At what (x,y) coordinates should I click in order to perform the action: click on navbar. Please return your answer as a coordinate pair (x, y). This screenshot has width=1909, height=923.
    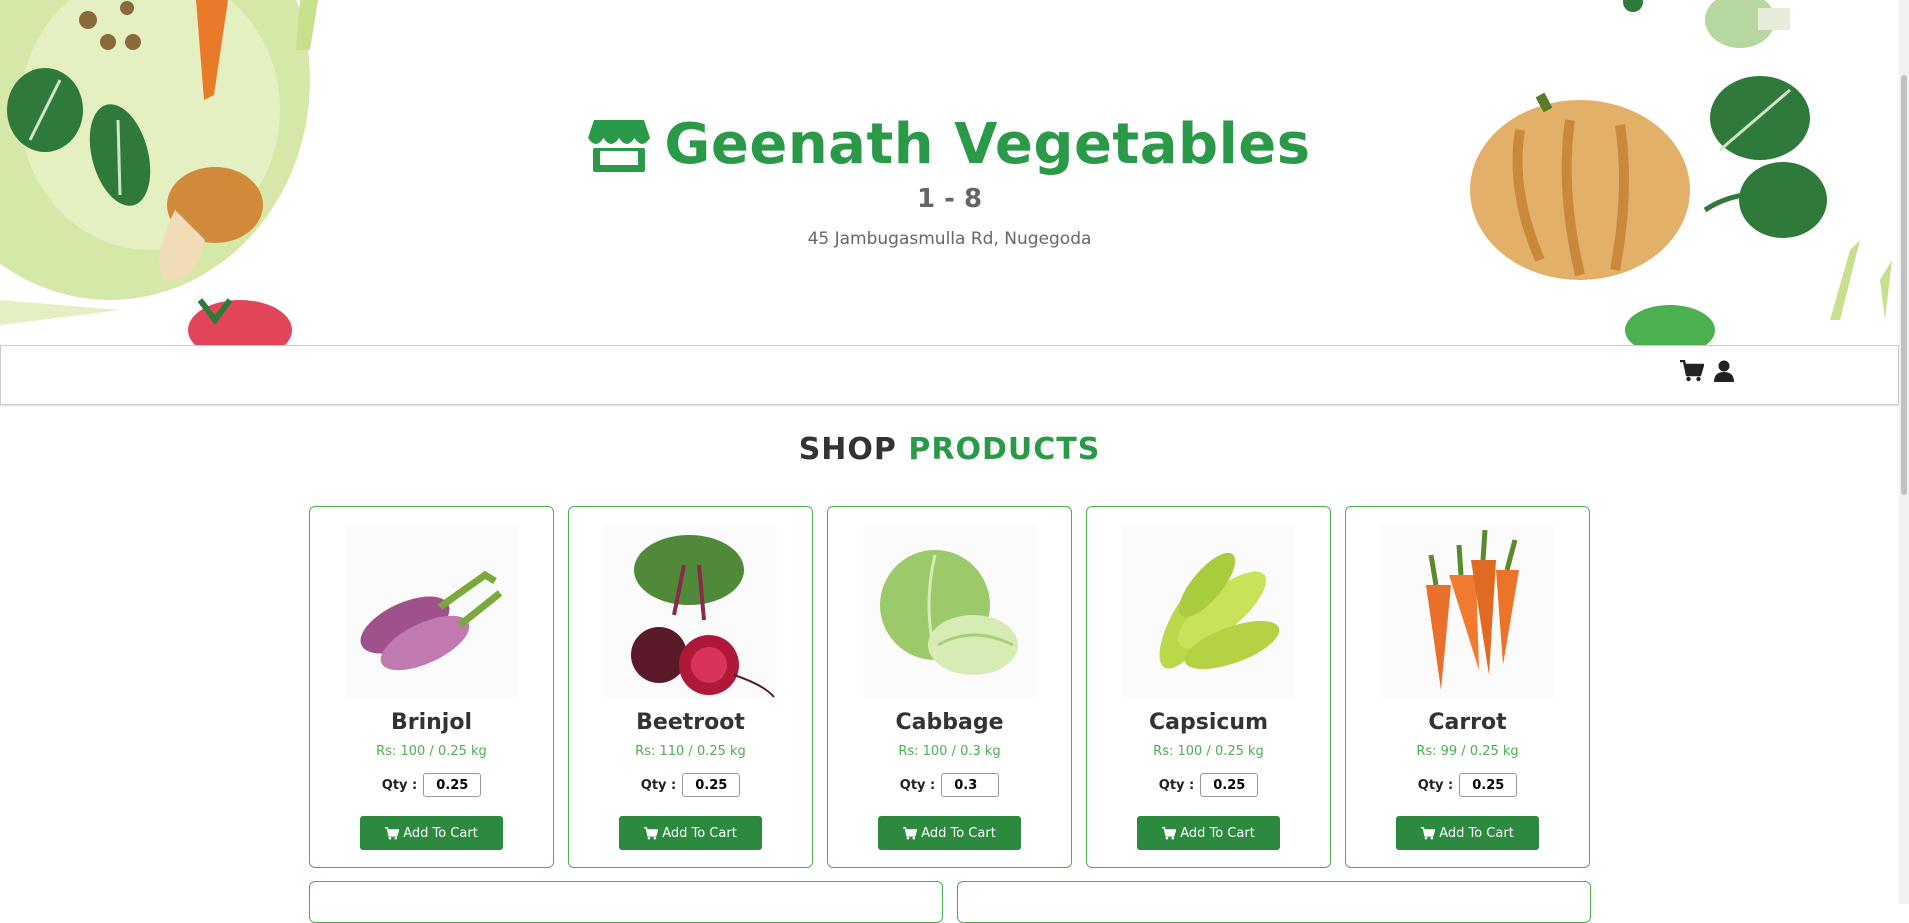
    Looking at the image, I should click on (949, 375).